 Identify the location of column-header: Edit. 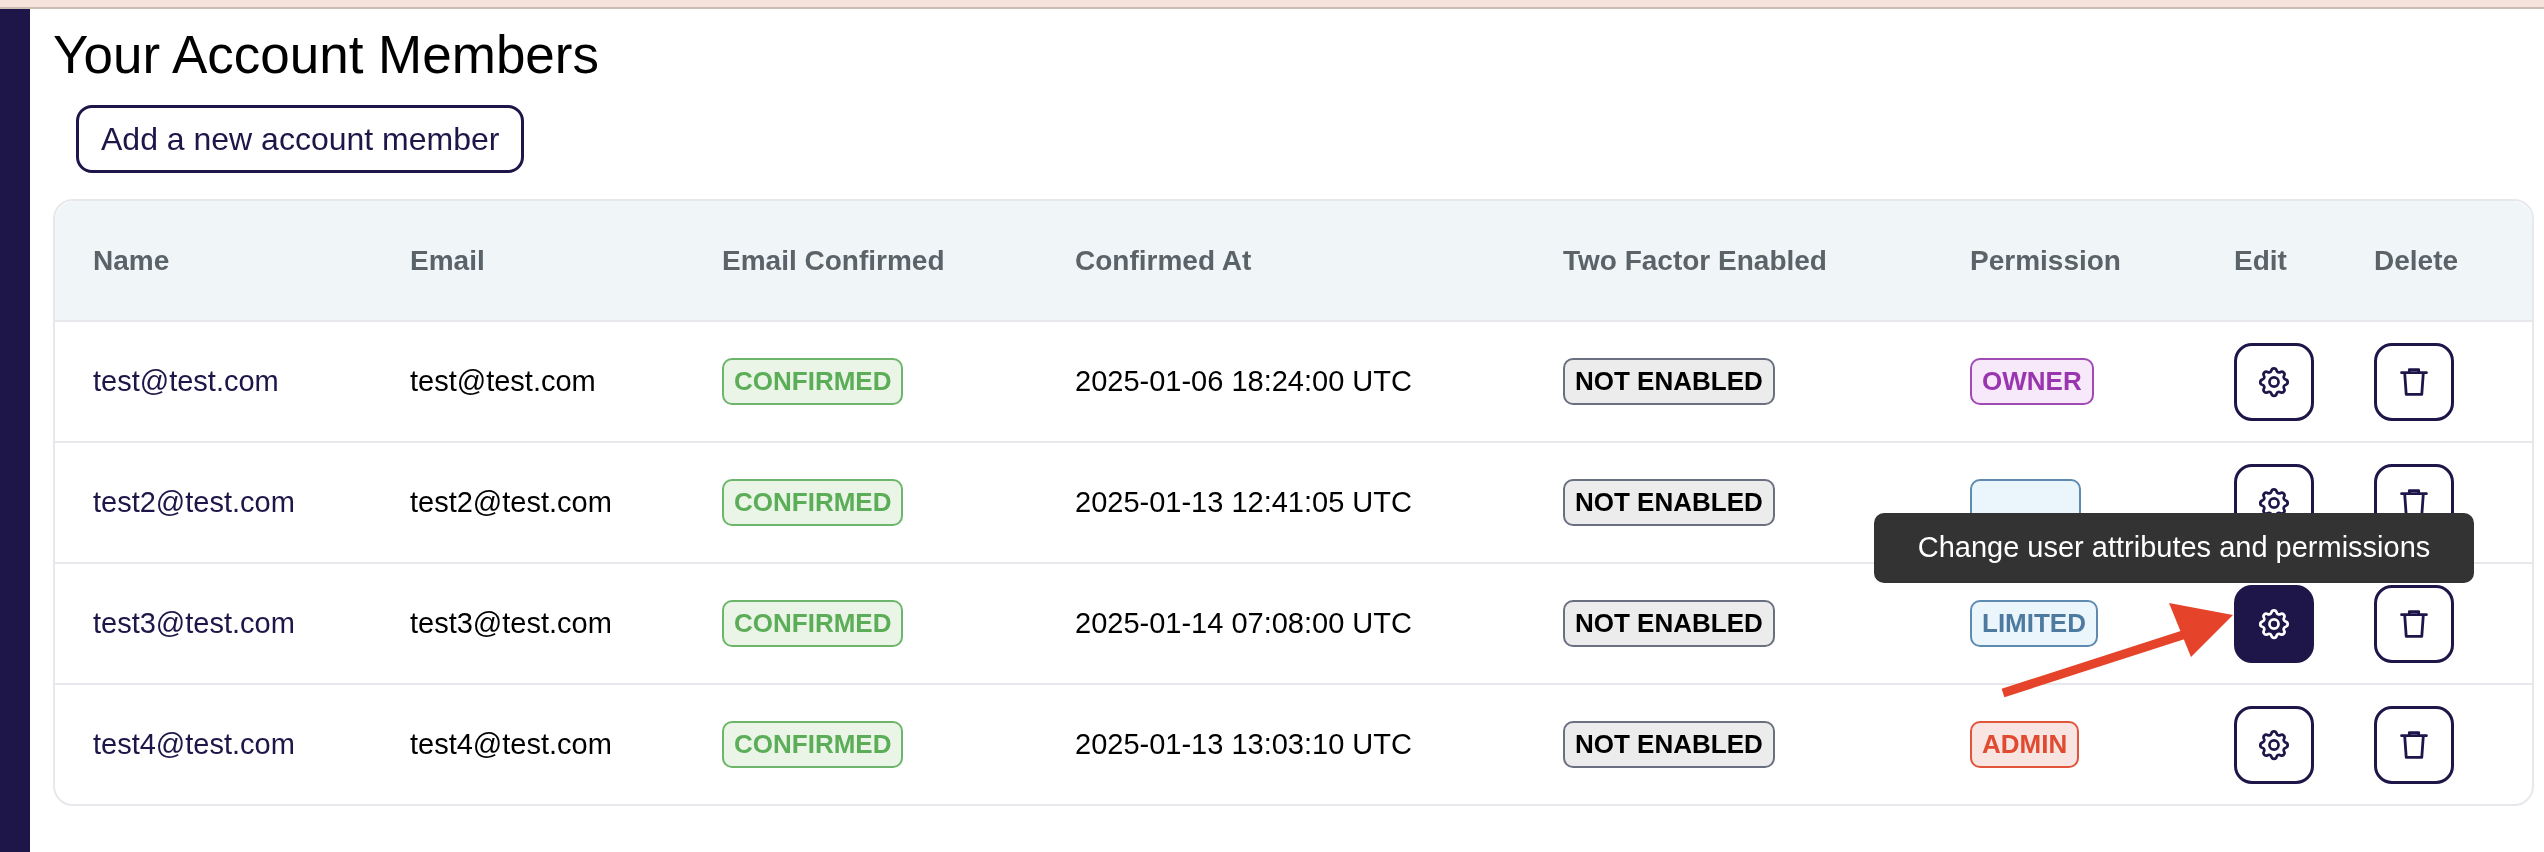
(2260, 260).